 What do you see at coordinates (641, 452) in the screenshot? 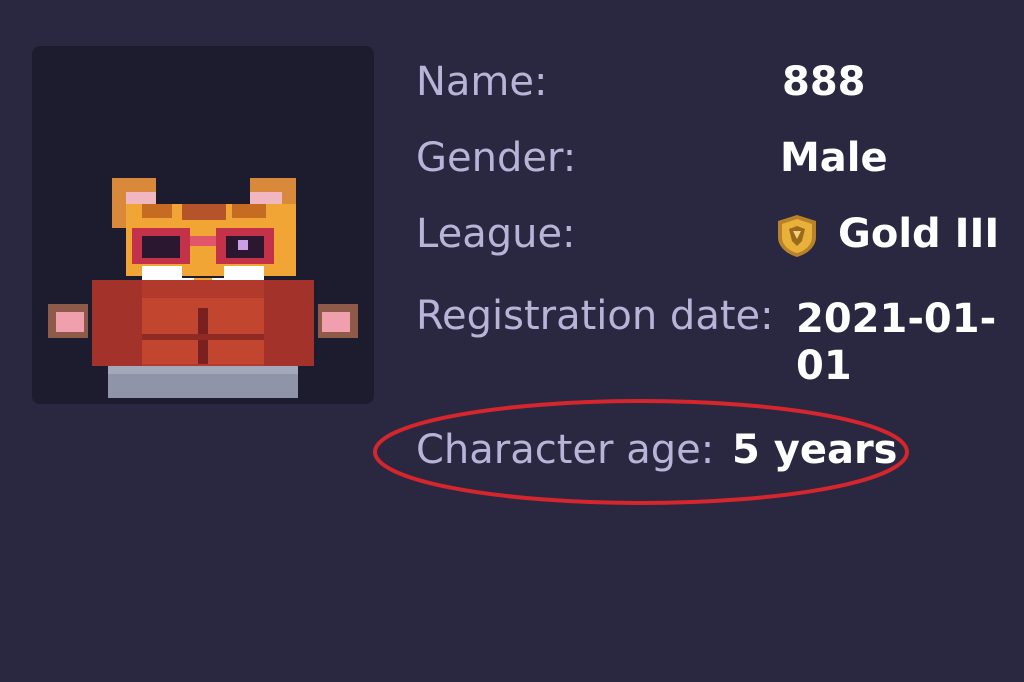
I see `highlight-ellipse` at bounding box center [641, 452].